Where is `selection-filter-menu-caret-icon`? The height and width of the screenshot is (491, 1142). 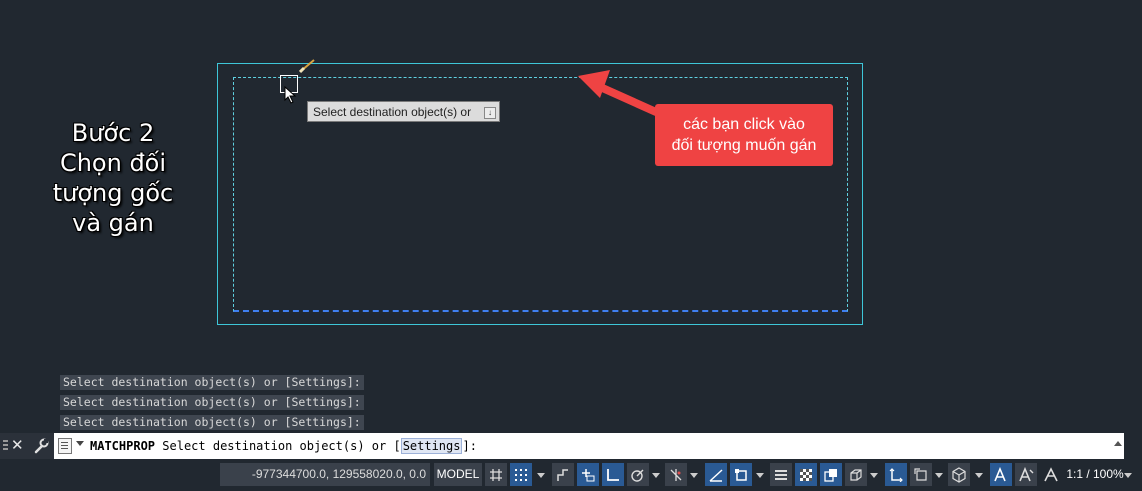 selection-filter-menu-caret-icon is located at coordinates (939, 475).